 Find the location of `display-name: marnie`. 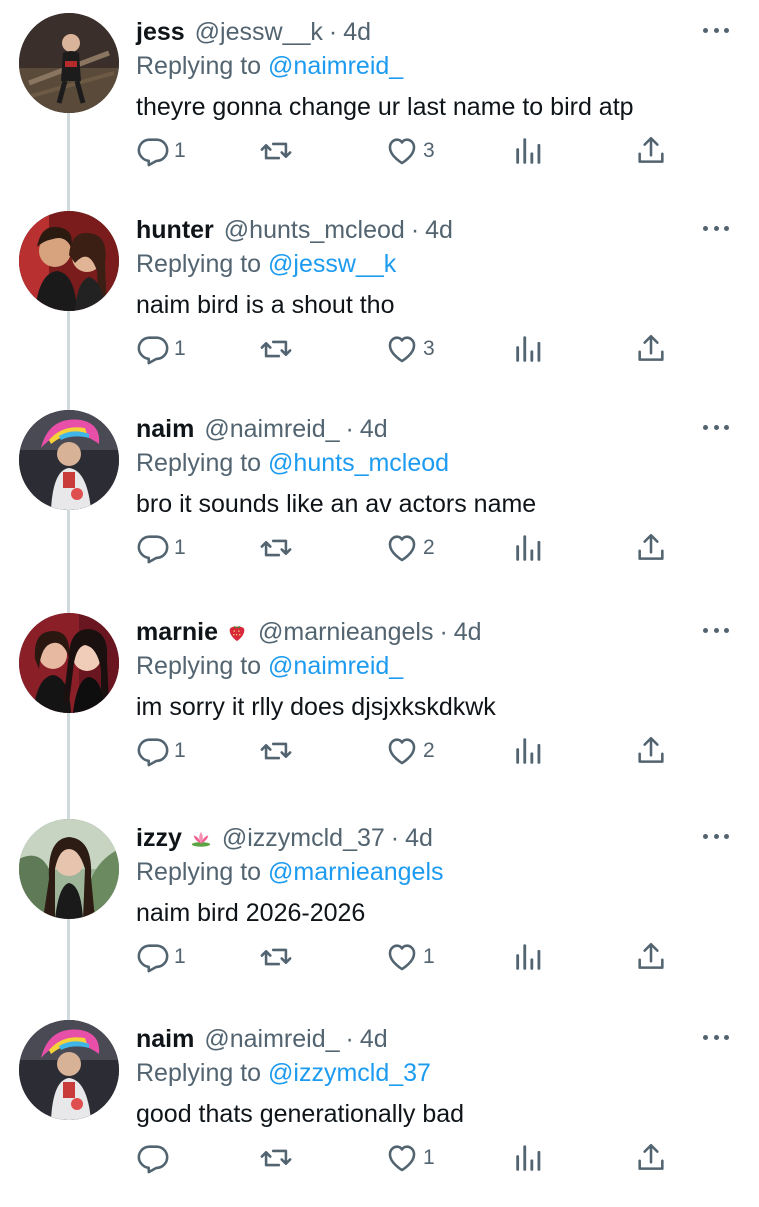

display-name: marnie is located at coordinates (177, 632).